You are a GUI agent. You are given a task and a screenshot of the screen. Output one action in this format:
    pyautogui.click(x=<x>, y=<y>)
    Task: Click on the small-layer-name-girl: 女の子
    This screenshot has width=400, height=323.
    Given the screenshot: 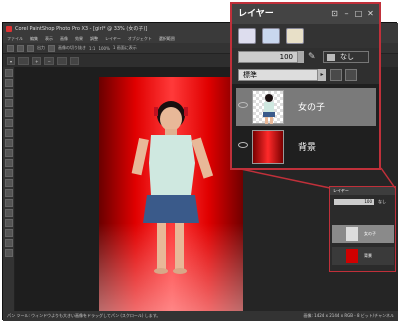 What is the action you would take?
    pyautogui.click(x=370, y=233)
    